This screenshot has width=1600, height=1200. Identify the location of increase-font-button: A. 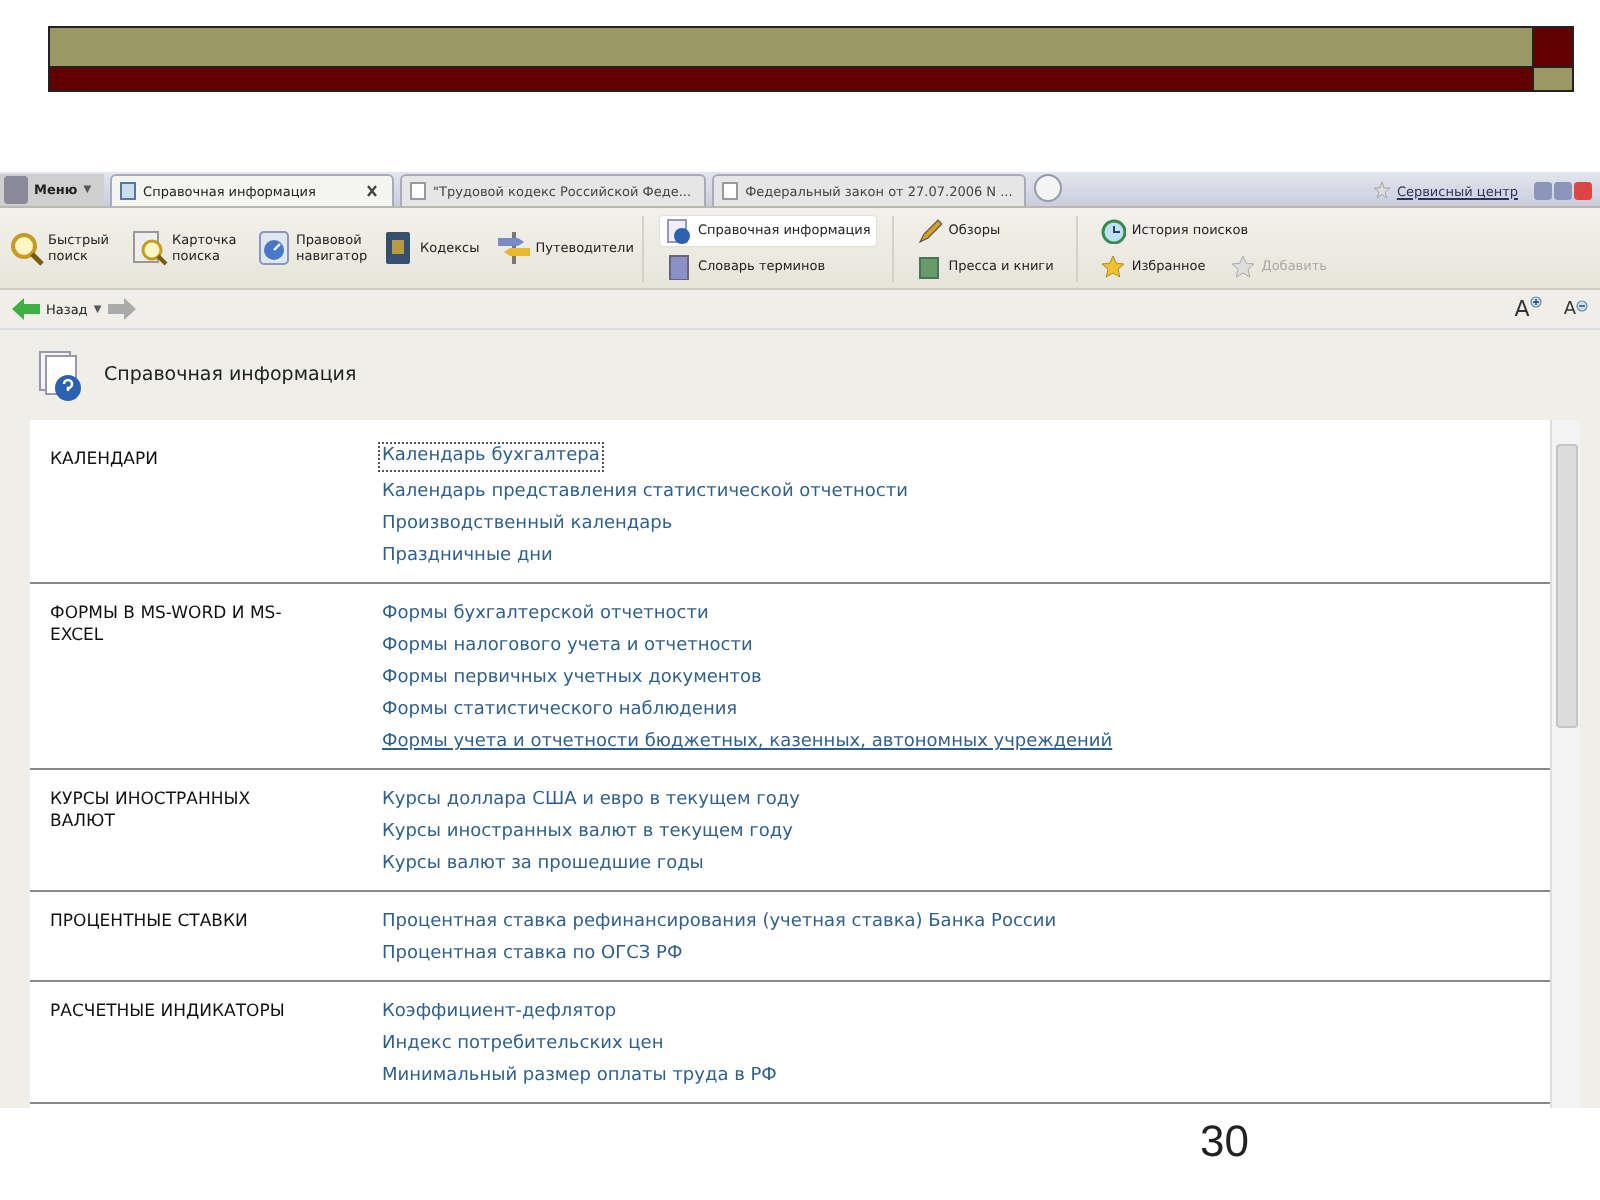
(1528, 309).